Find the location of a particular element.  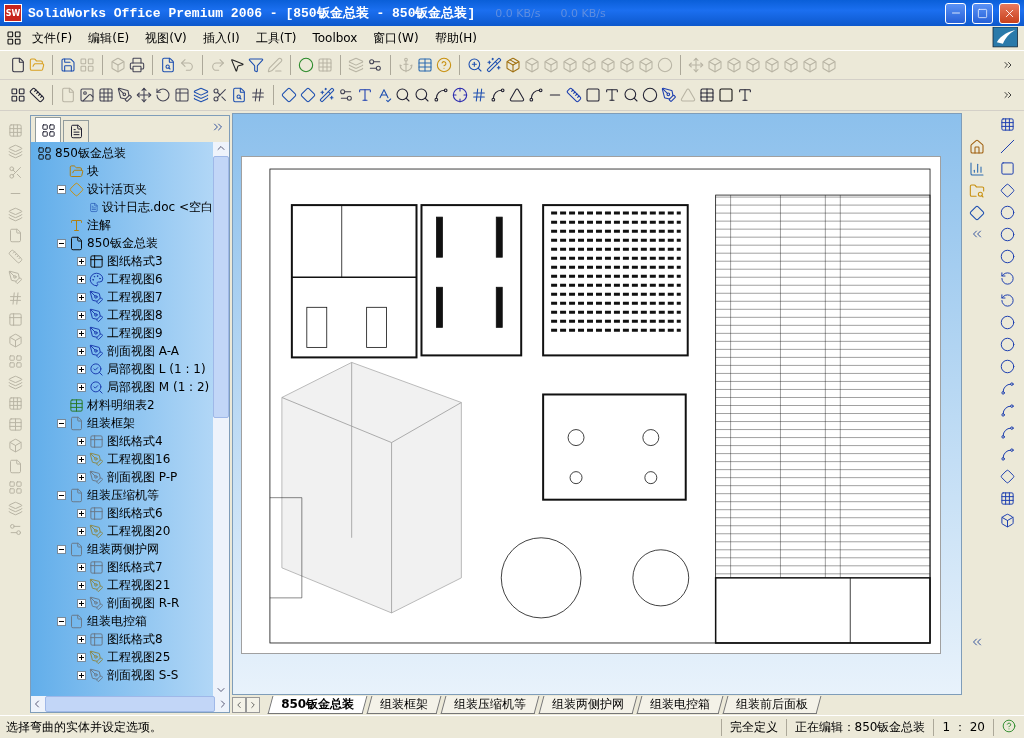

tree-item: 工程视图9 is located at coordinates (135, 333).